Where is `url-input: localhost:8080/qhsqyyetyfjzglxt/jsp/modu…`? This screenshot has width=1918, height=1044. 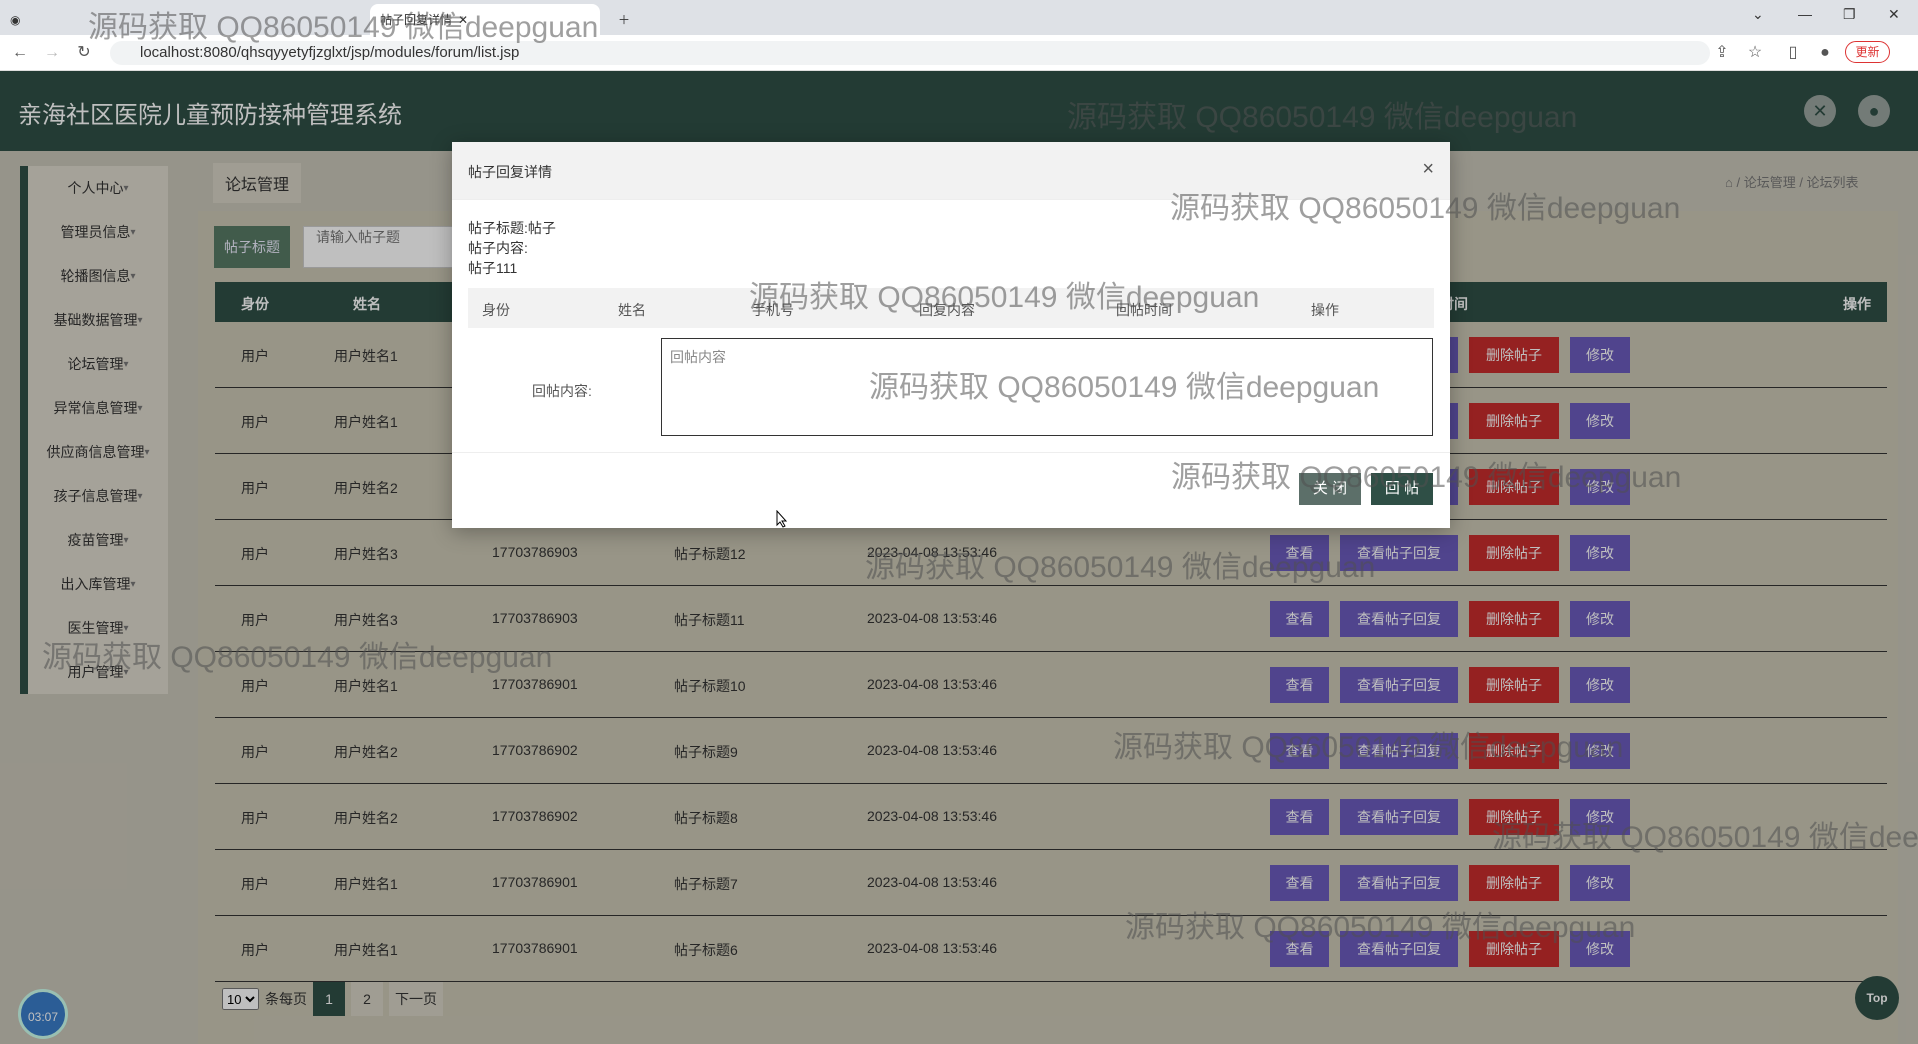 url-input: localhost:8080/qhsqyyetyfjzglxt/jsp/modu… is located at coordinates (910, 53).